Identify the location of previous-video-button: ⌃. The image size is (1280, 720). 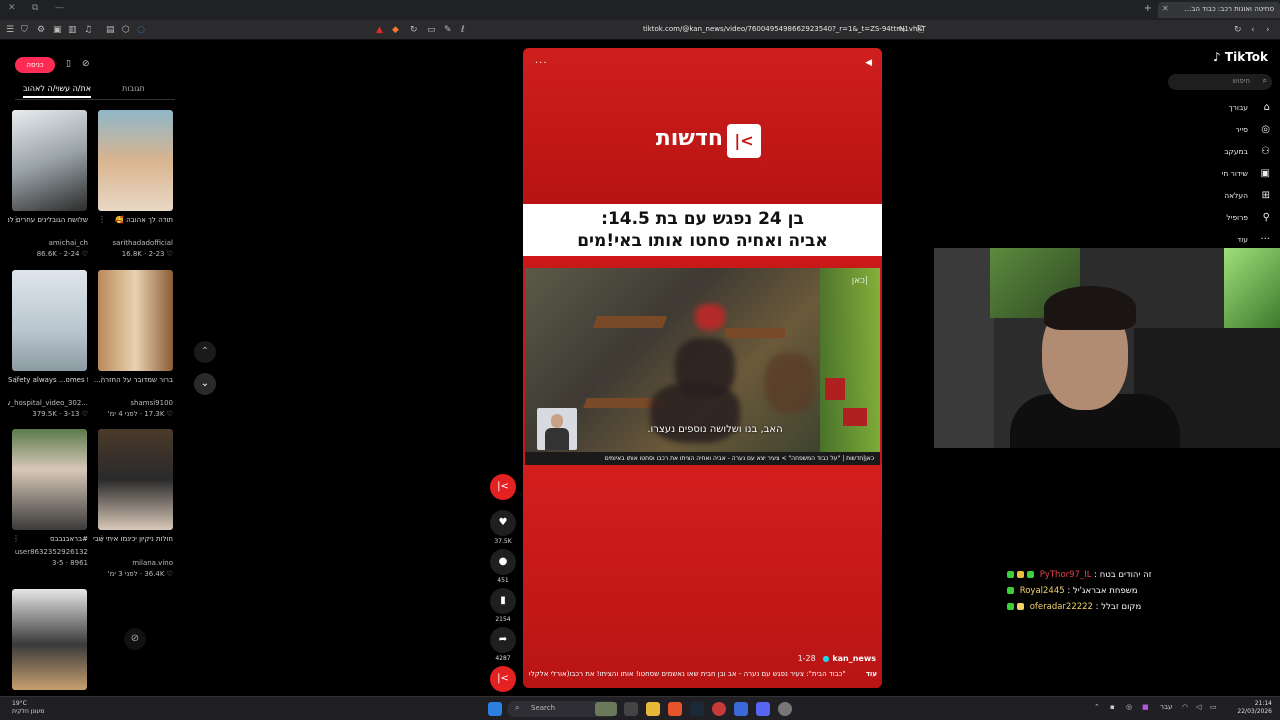
(205, 352).